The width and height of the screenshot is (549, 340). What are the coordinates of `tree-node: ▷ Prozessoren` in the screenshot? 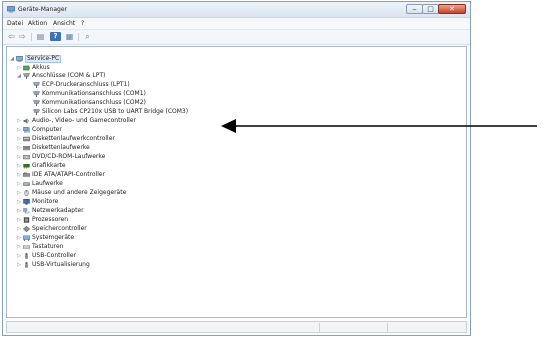 It's located at (107, 220).